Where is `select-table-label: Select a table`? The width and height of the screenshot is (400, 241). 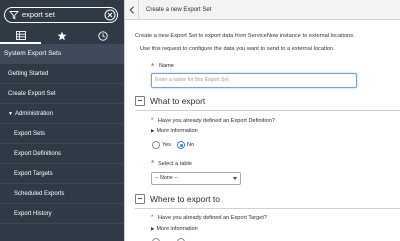 select-table-label: Select a table is located at coordinates (175, 164).